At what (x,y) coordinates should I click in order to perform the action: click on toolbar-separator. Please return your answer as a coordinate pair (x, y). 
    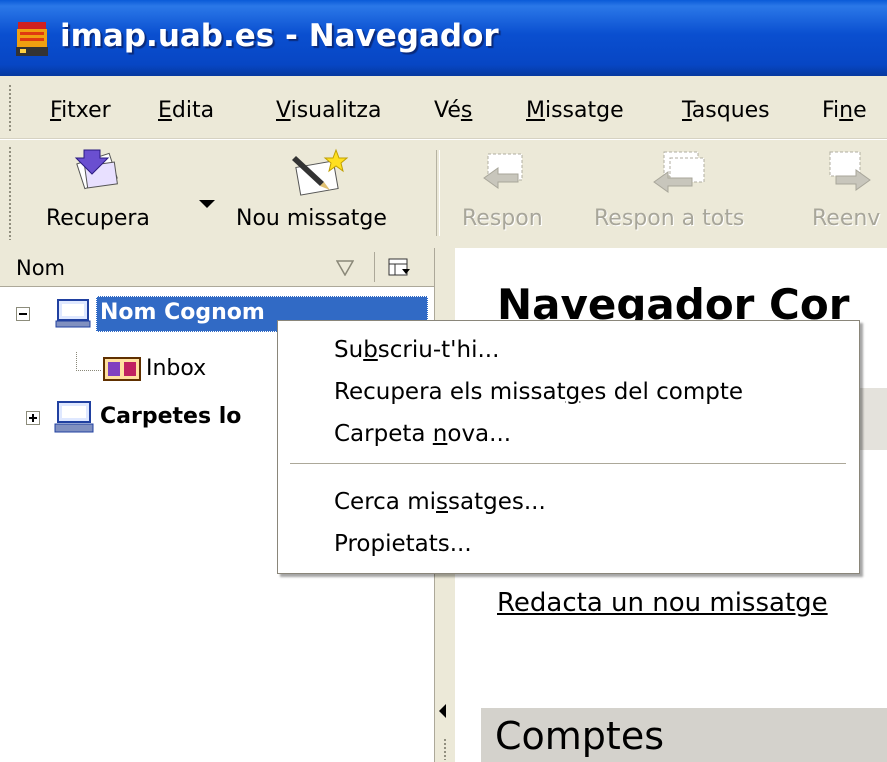
    Looking at the image, I should click on (438, 193).